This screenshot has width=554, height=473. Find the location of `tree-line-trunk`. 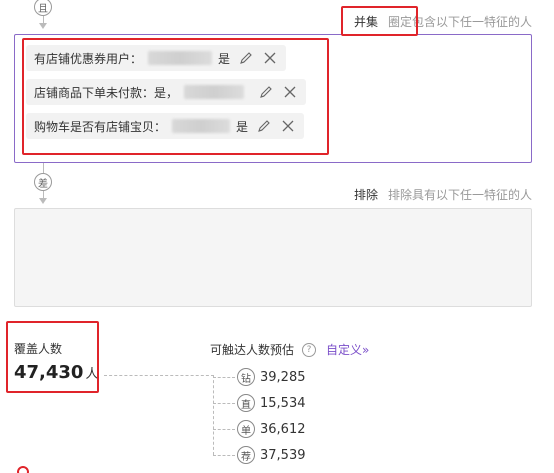

tree-line-trunk is located at coordinates (213, 415).